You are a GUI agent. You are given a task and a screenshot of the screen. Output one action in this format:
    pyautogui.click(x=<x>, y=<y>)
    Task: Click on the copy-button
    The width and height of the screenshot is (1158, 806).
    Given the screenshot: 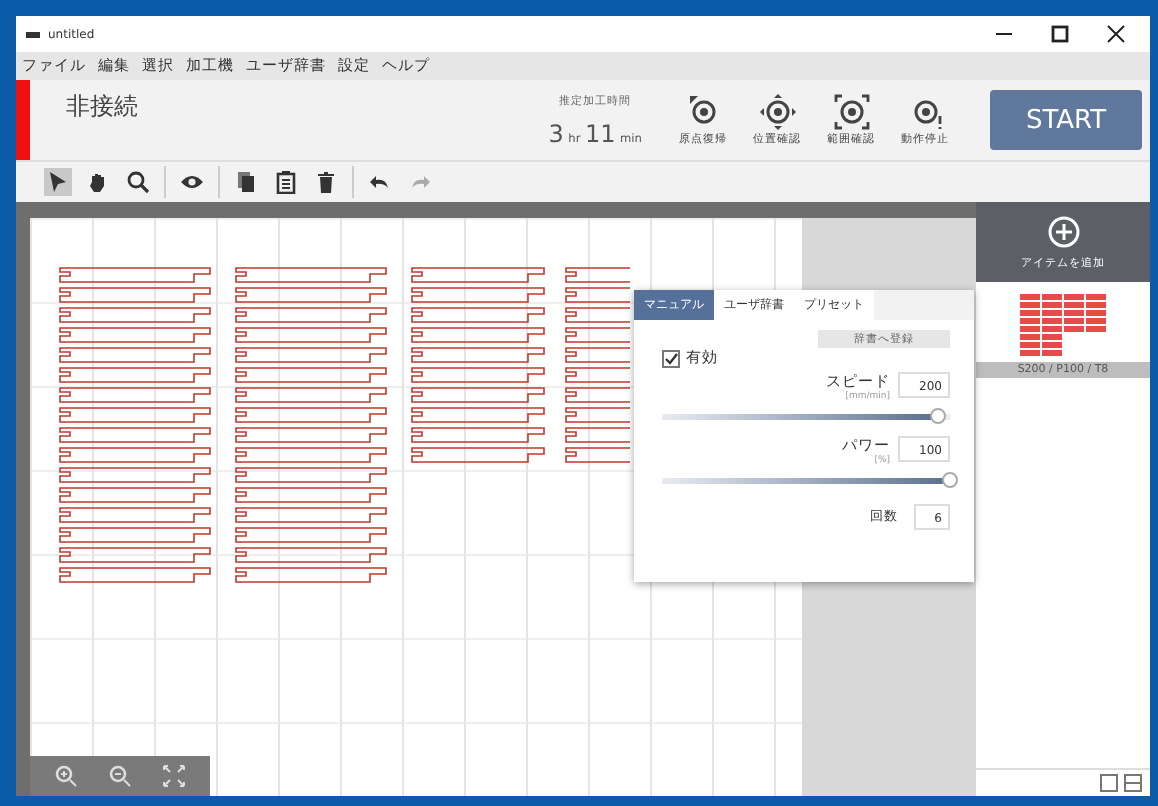 What is the action you would take?
    pyautogui.click(x=246, y=182)
    